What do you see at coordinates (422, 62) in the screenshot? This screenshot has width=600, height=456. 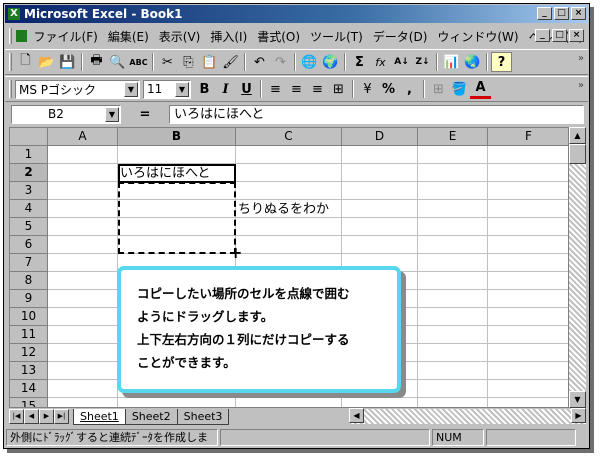 I see `sort-descending-icon: Z↓` at bounding box center [422, 62].